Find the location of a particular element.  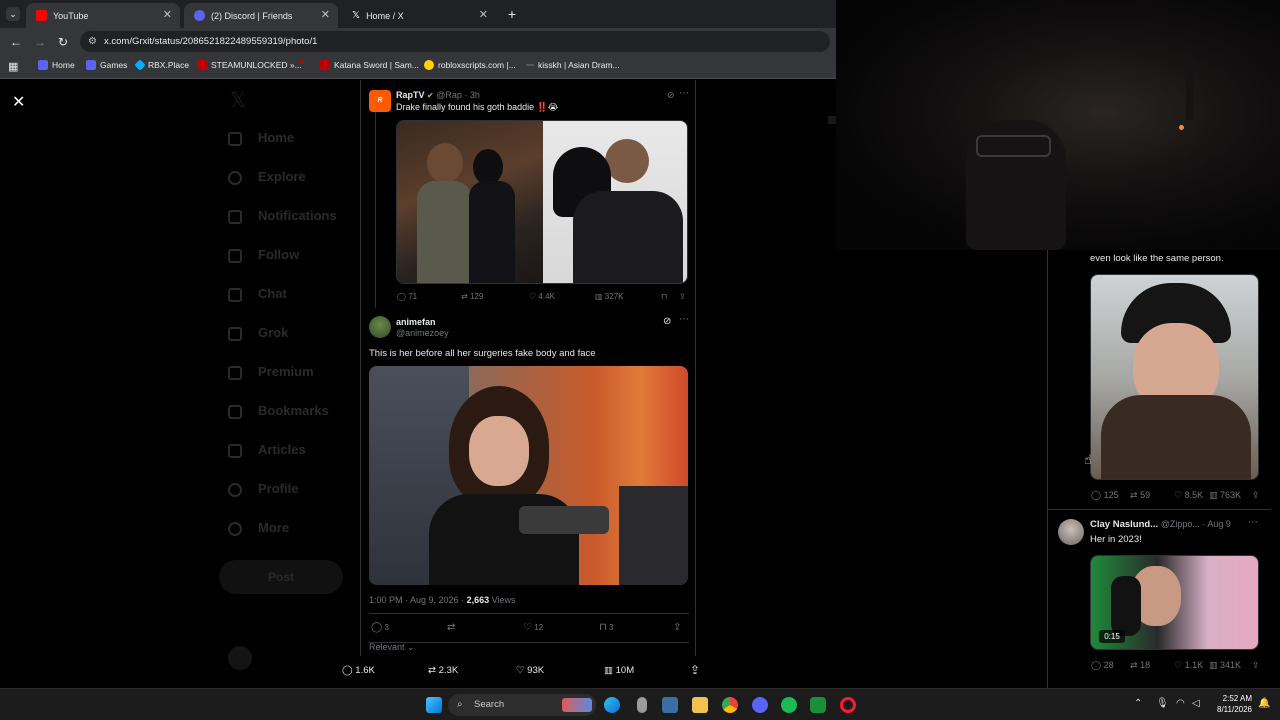

quoted-views-action: ▥ 327K is located at coordinates (609, 296).